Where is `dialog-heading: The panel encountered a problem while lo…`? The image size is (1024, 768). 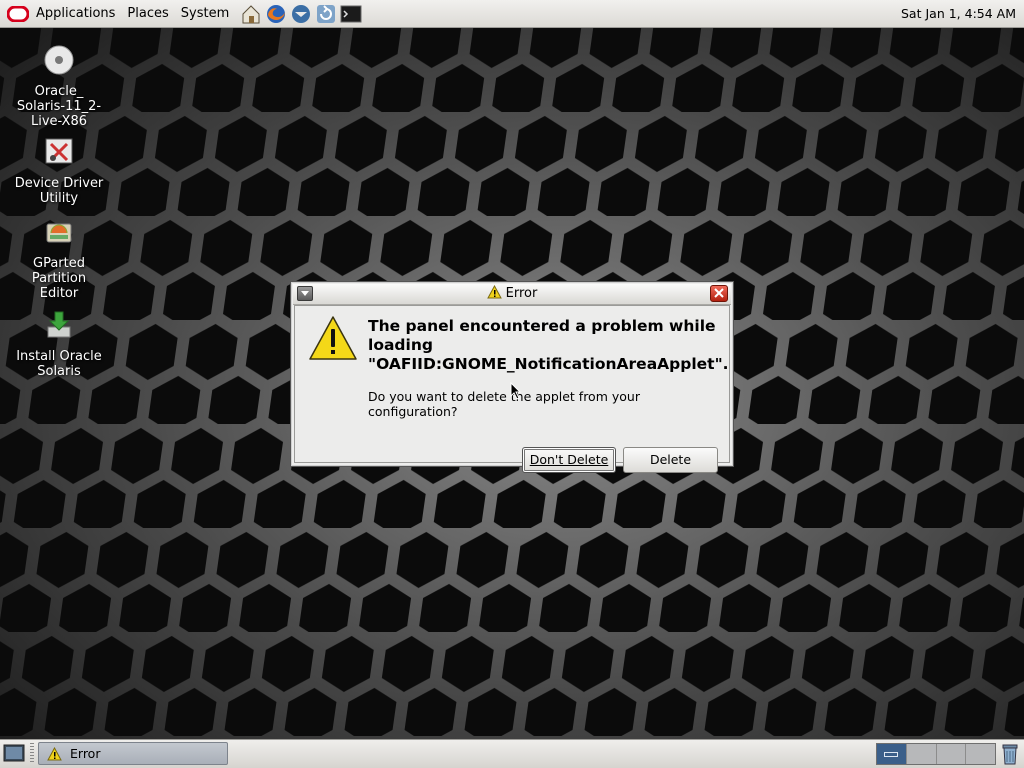 dialog-heading: The panel encountered a problem while lo… is located at coordinates (548, 345).